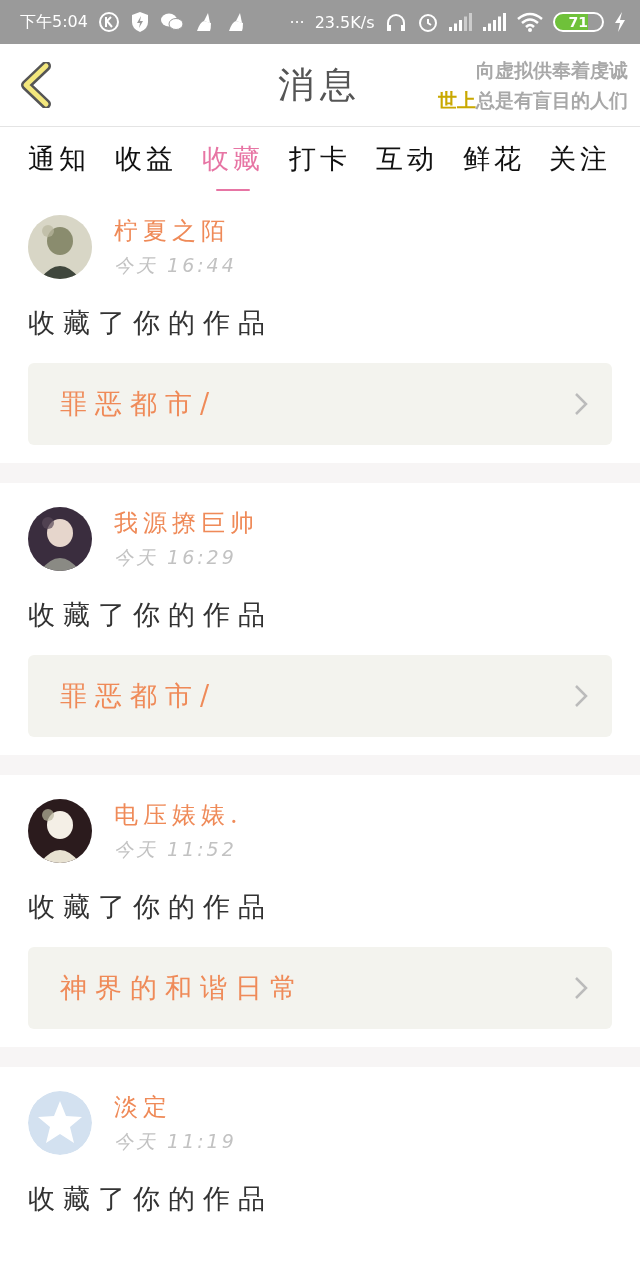 The width and height of the screenshot is (640, 1280). What do you see at coordinates (406, 159) in the screenshot?
I see `tab: 互动` at bounding box center [406, 159].